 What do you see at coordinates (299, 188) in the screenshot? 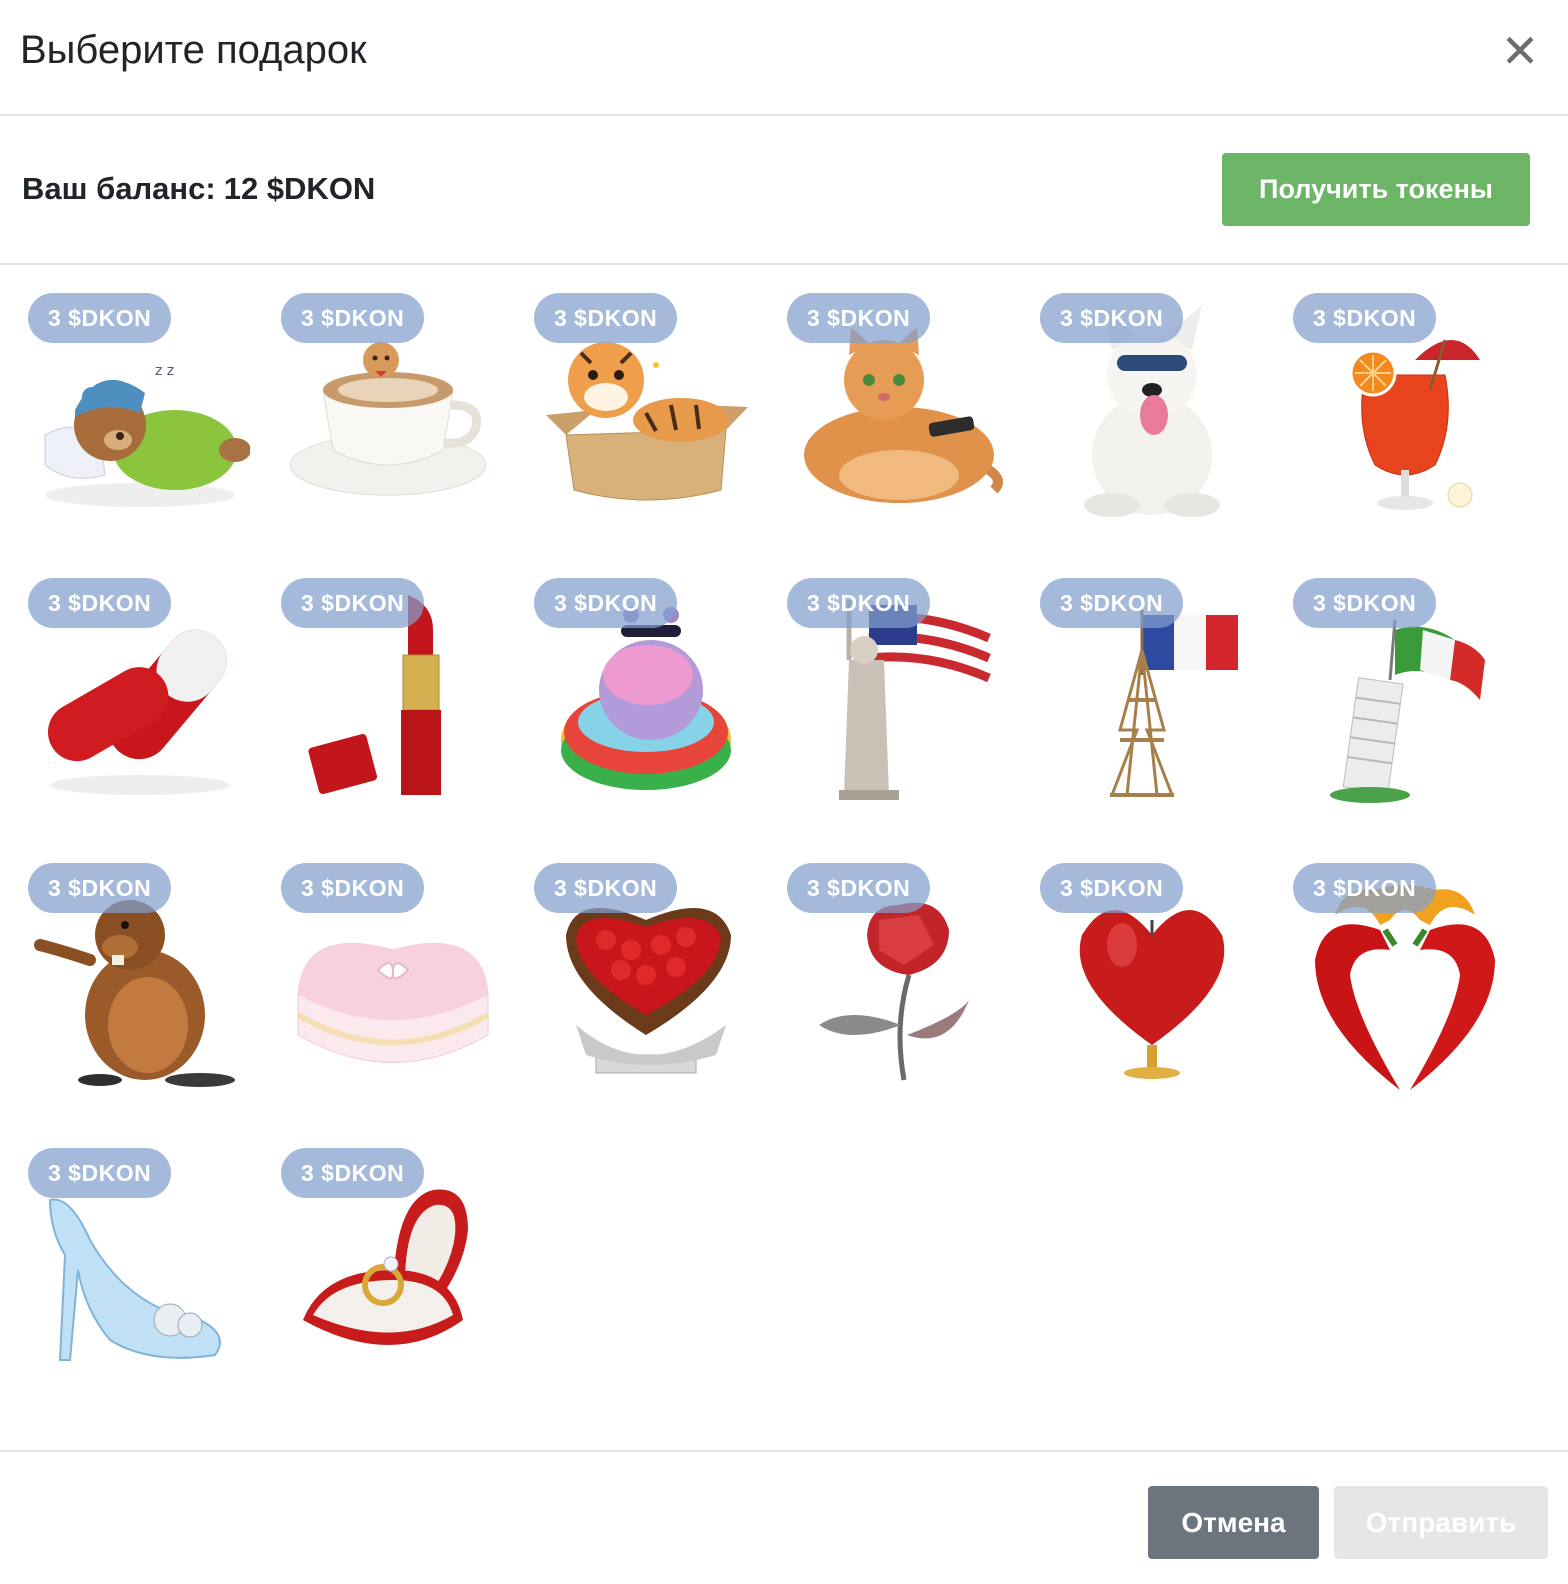
I see `balance-value: 12 $DKON` at bounding box center [299, 188].